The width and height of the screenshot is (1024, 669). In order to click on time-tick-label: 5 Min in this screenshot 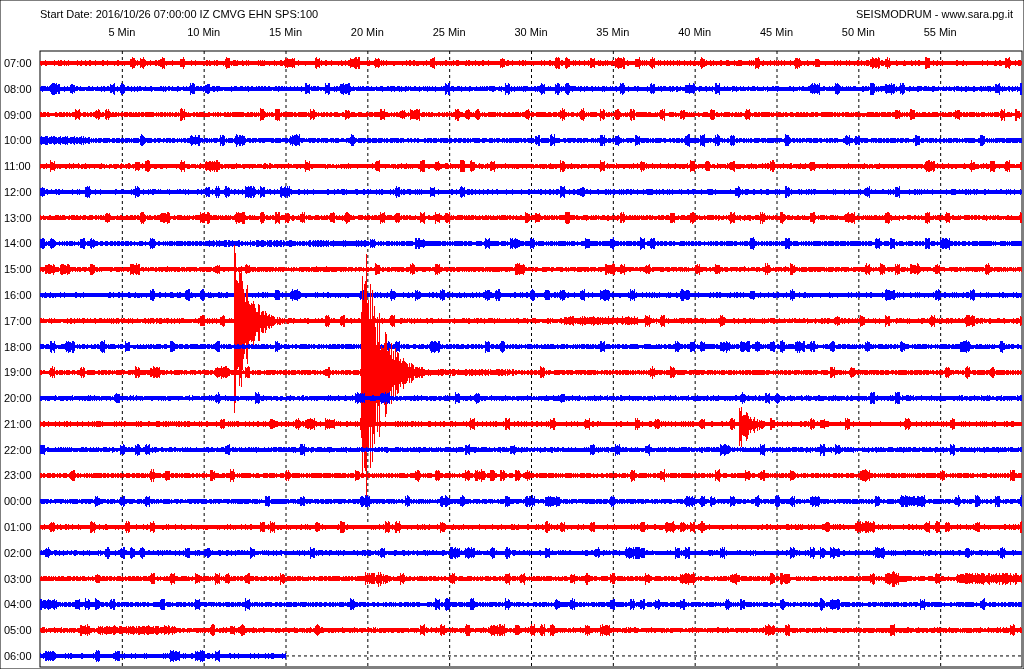, I will do `click(122, 32)`.